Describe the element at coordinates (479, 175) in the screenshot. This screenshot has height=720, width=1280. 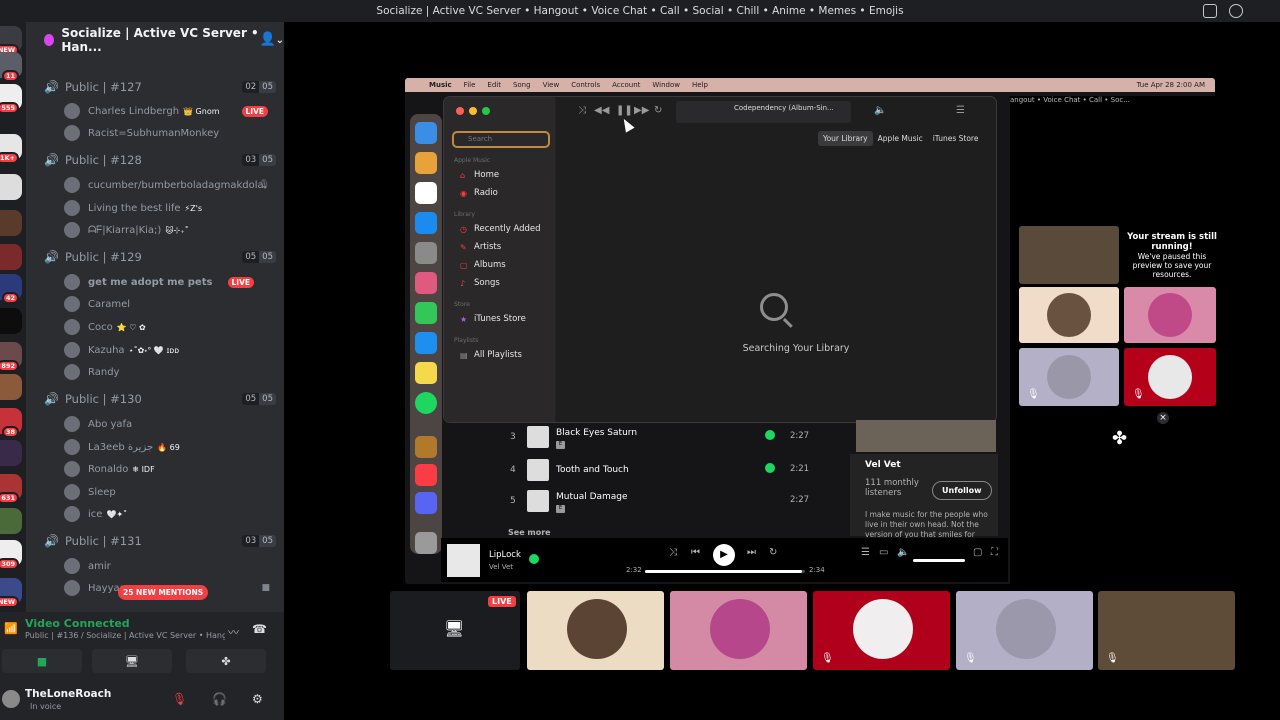
I see `sidebar-item-home: ⌂ Home` at that location.